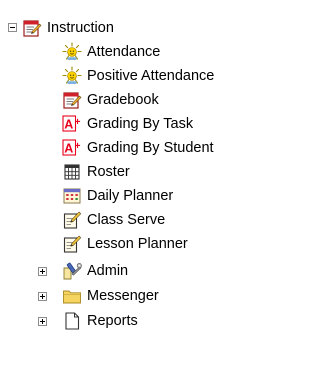 This screenshot has height=365, width=320. I want to click on tree-node-label: Grading By Task, so click(140, 124).